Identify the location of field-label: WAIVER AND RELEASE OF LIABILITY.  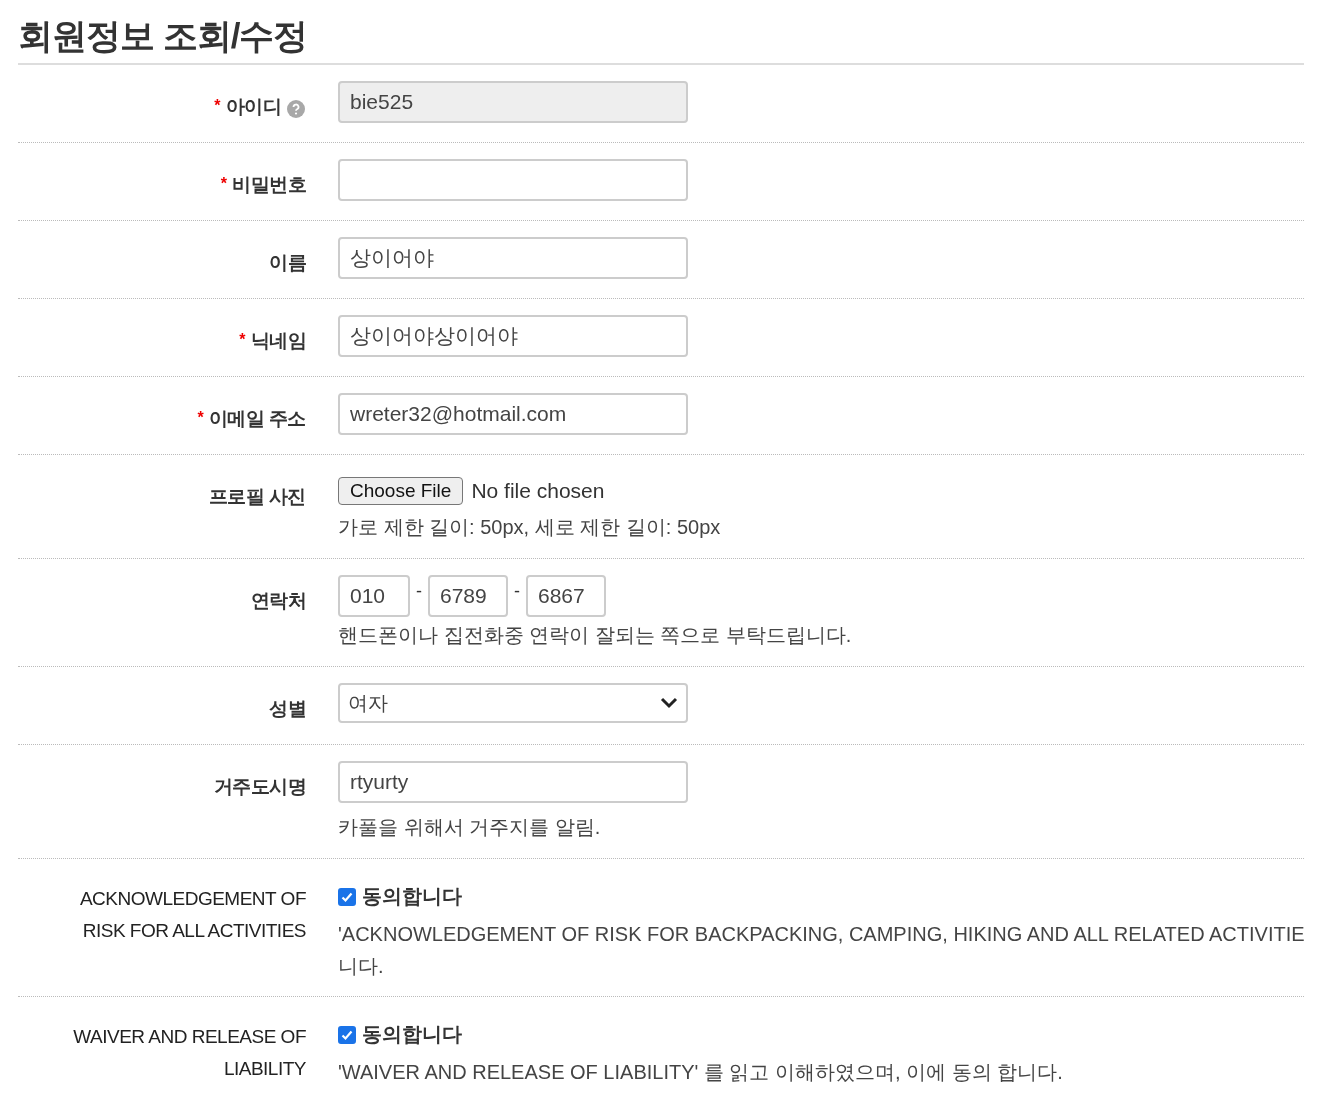
(189, 1053).